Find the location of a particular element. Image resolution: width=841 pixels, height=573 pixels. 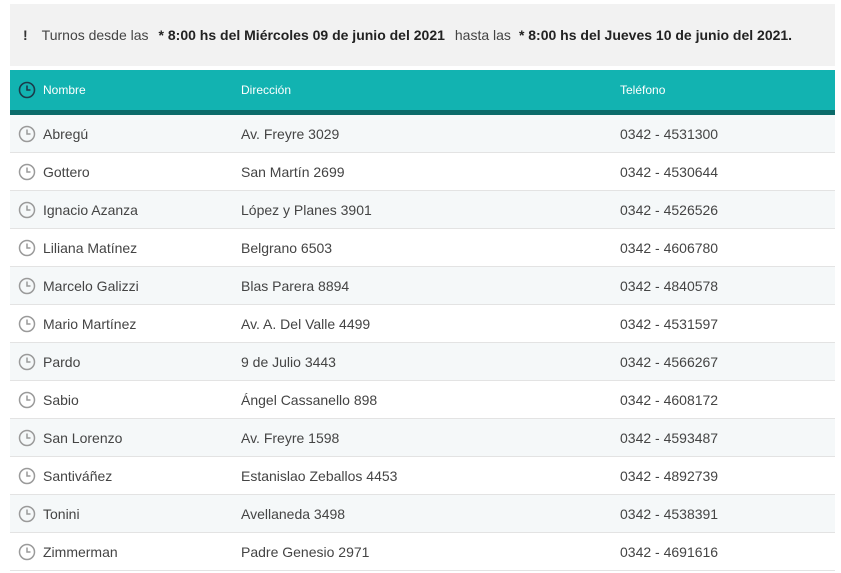

pharmacy-address: Belgrano 6503 is located at coordinates (287, 247).